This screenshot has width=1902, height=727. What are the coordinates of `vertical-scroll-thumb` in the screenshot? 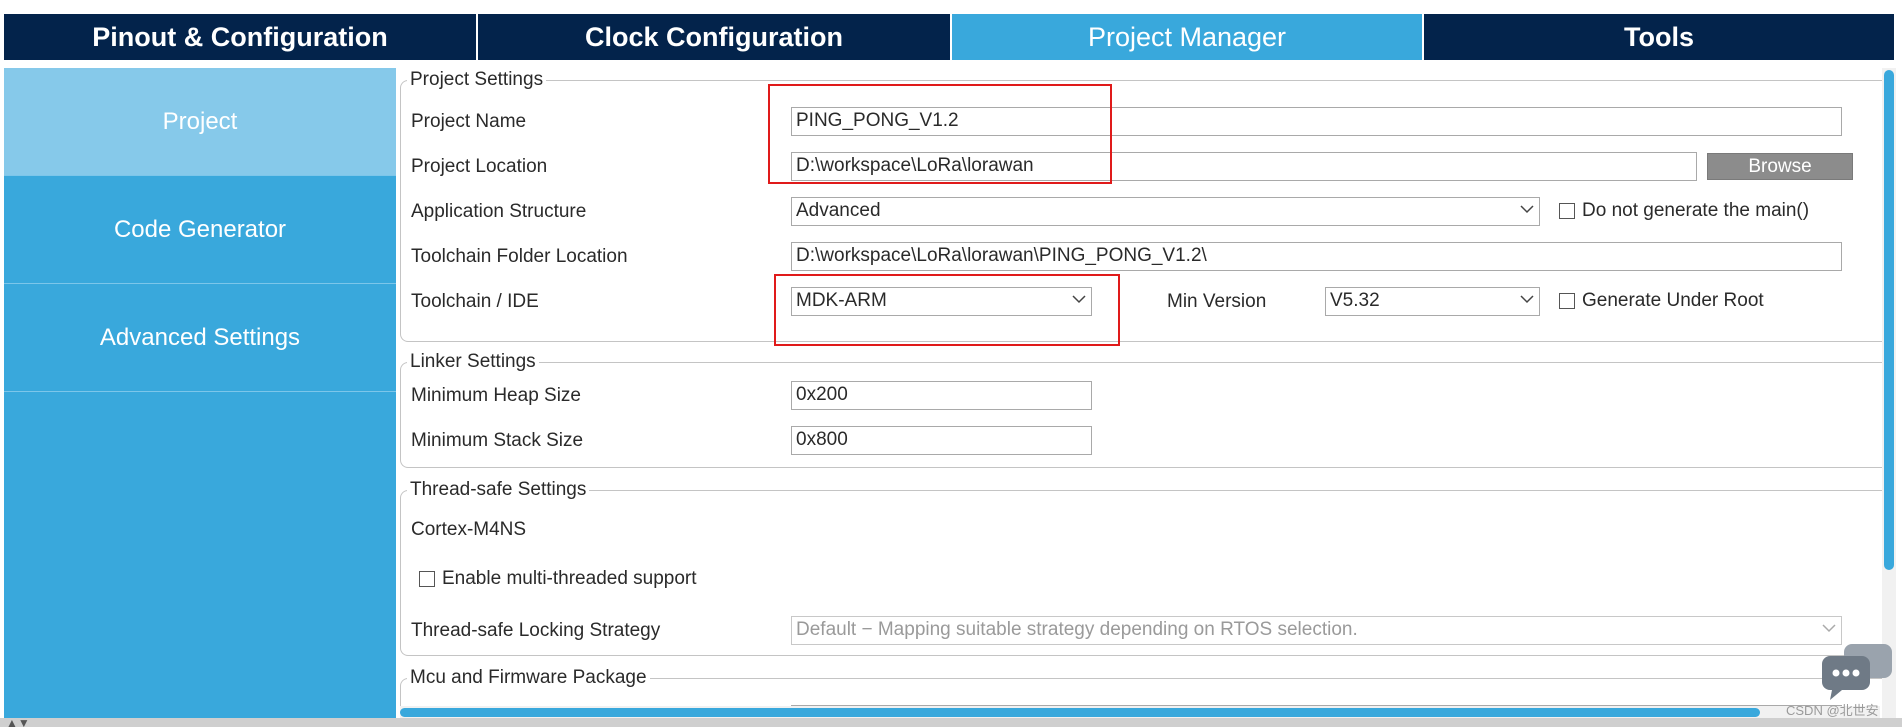 It's located at (1889, 320).